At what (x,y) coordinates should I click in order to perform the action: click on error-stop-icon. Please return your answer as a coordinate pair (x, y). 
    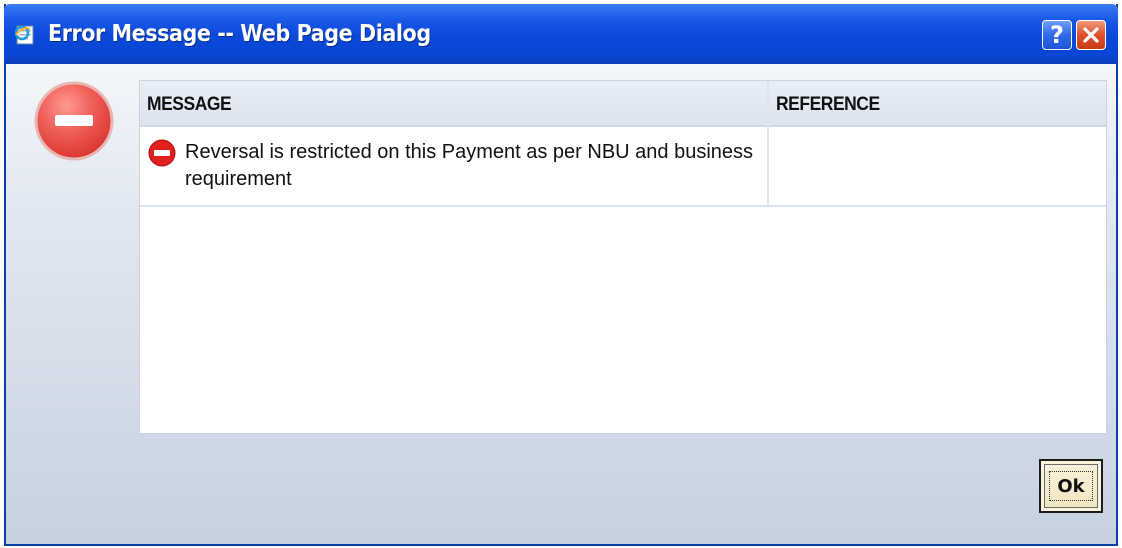
    Looking at the image, I should click on (74, 121).